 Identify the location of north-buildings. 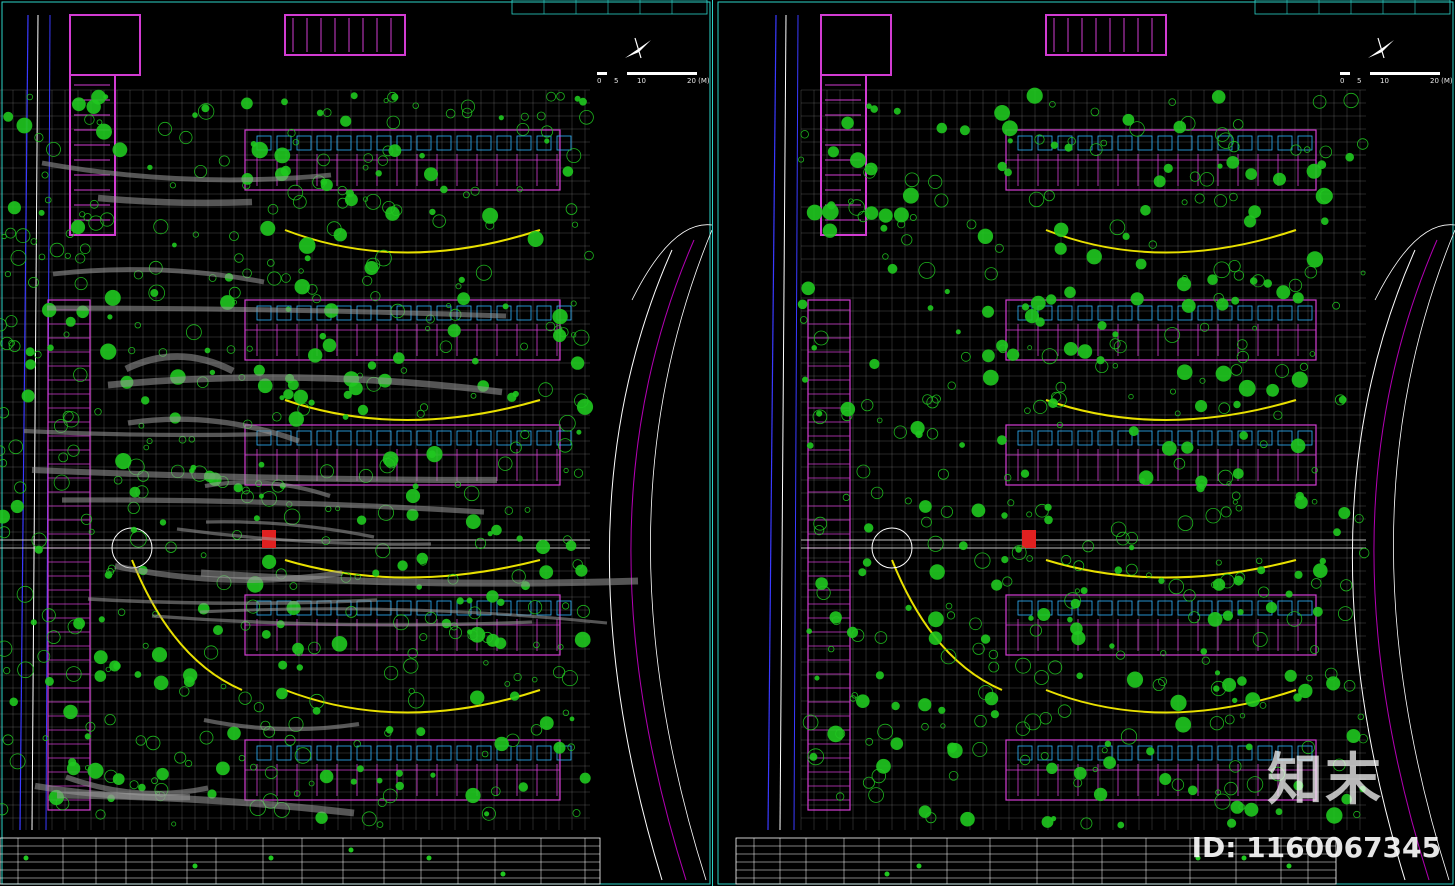
(993, 125).